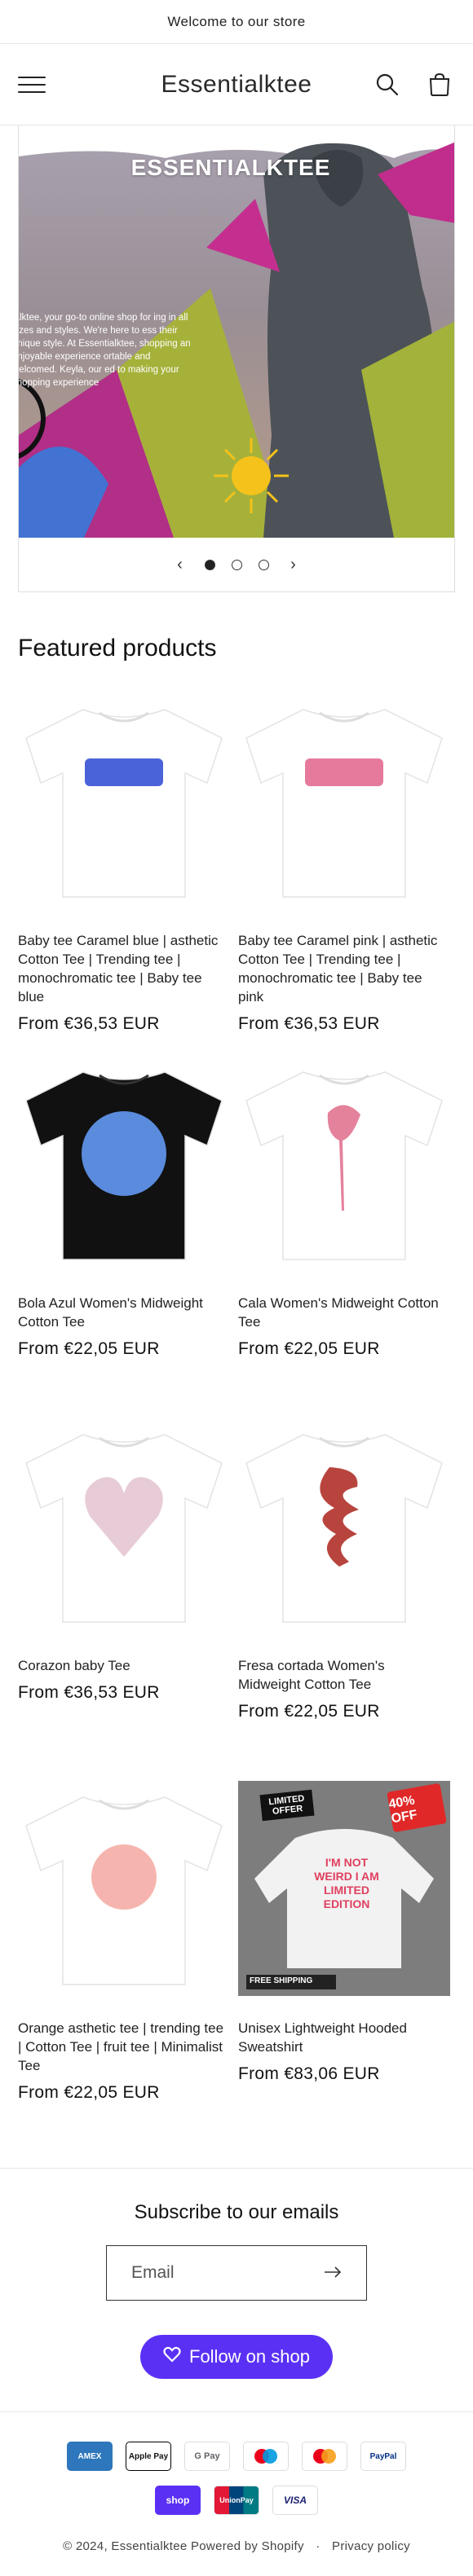 The width and height of the screenshot is (473, 2576). I want to click on follow-label: Follow on shop, so click(249, 2356).